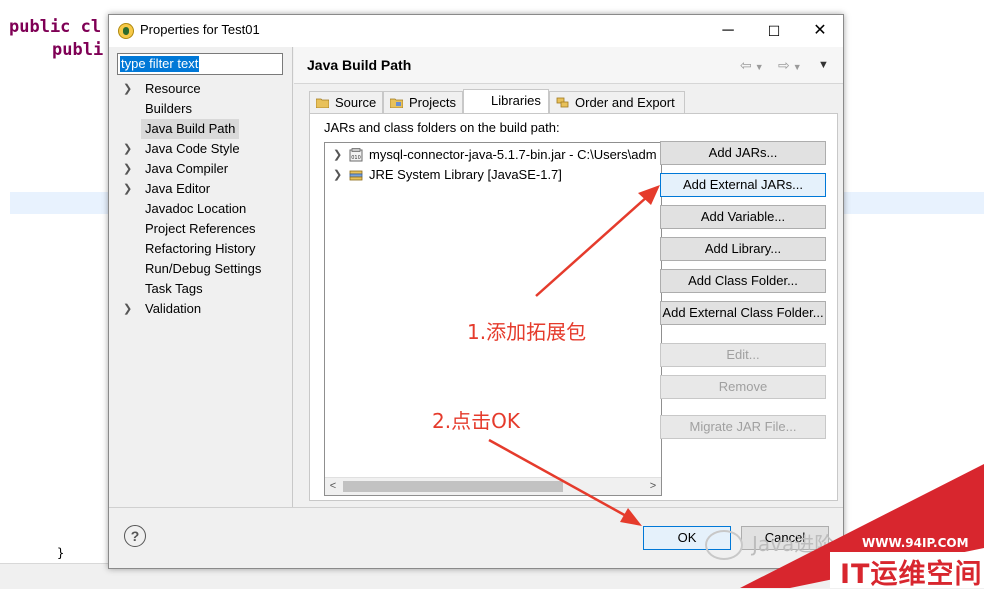 The image size is (984, 591). Describe the element at coordinates (173, 308) in the screenshot. I see `nav-item-label: Validation` at that location.